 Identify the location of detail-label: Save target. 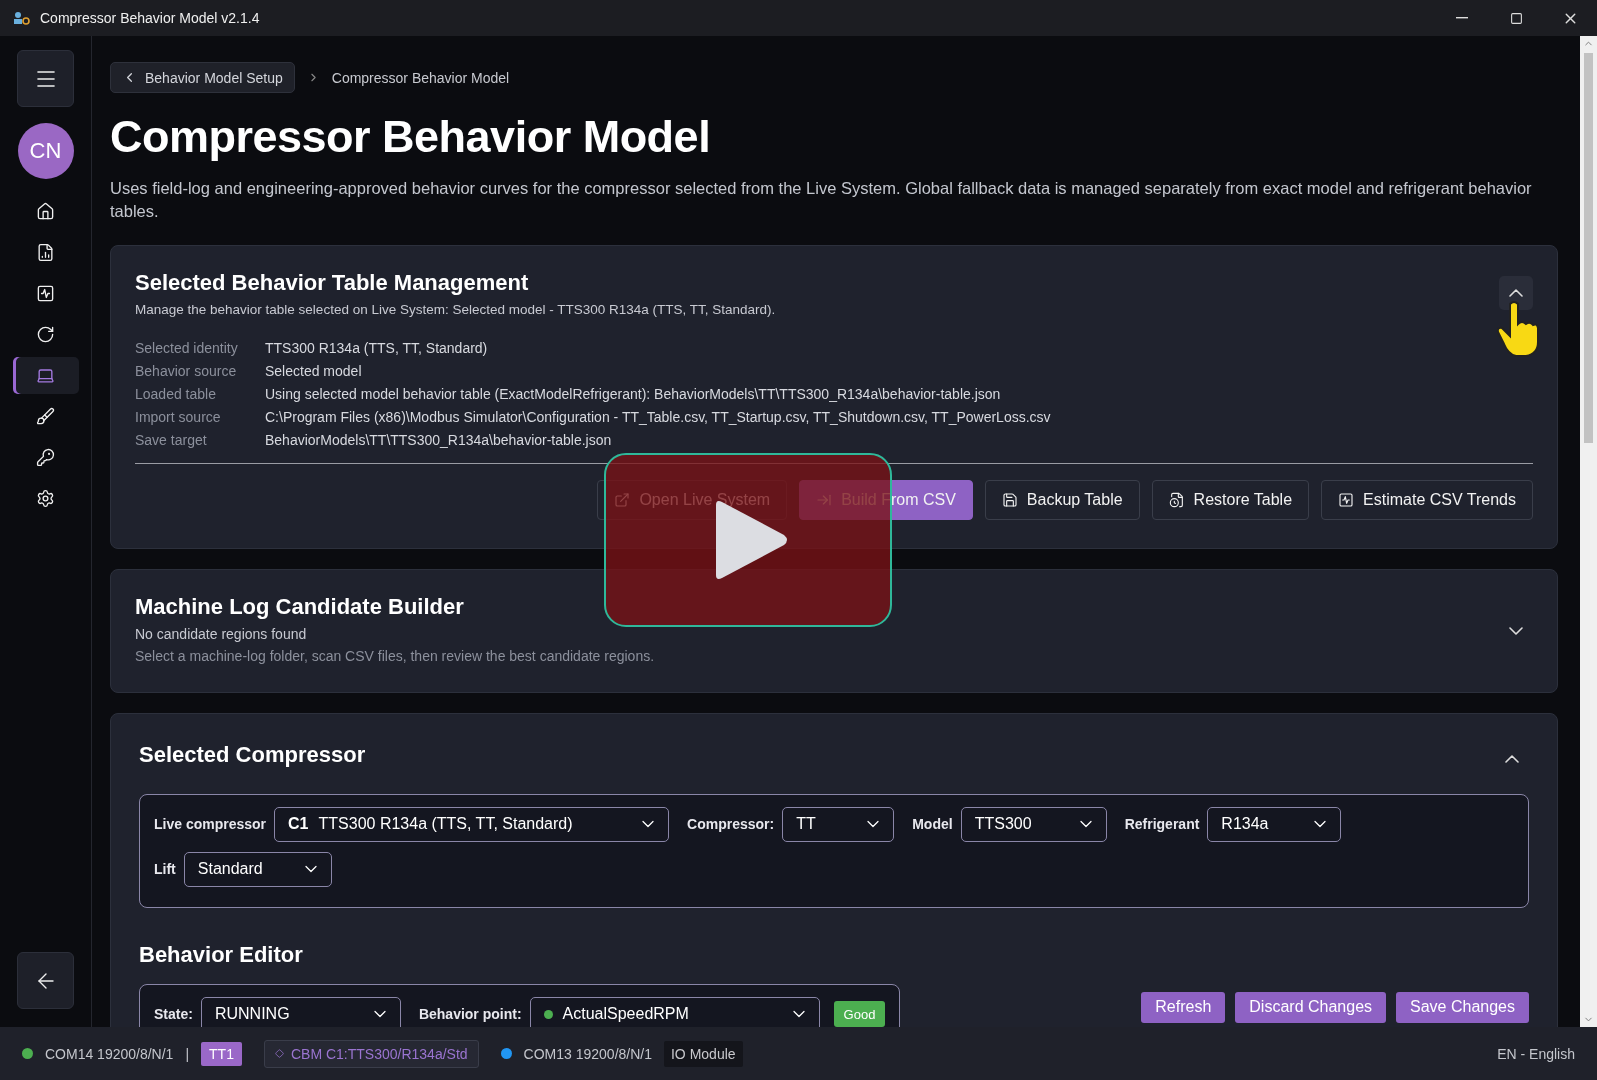
(171, 439).